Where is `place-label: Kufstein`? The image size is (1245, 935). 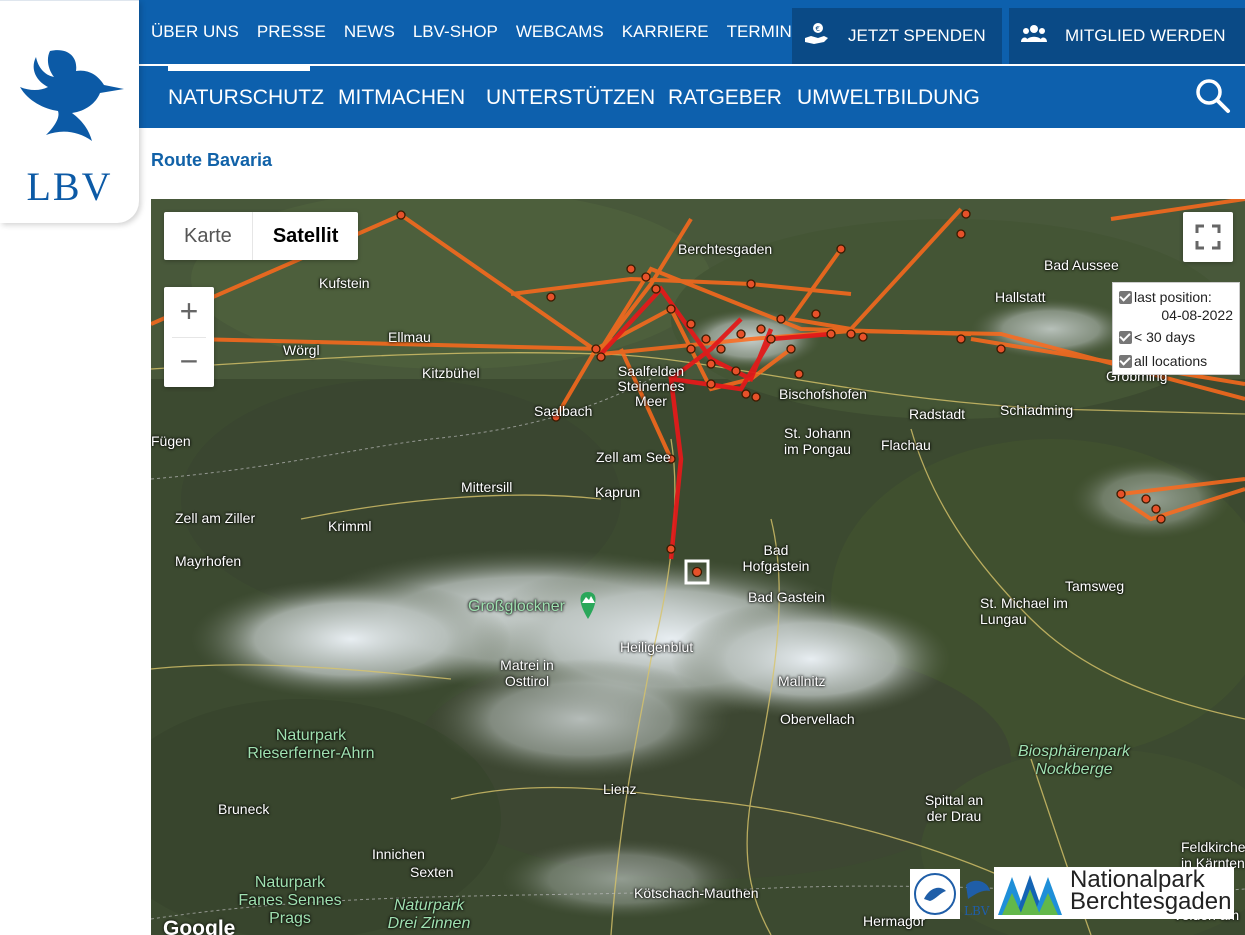
place-label: Kufstein is located at coordinates (344, 283).